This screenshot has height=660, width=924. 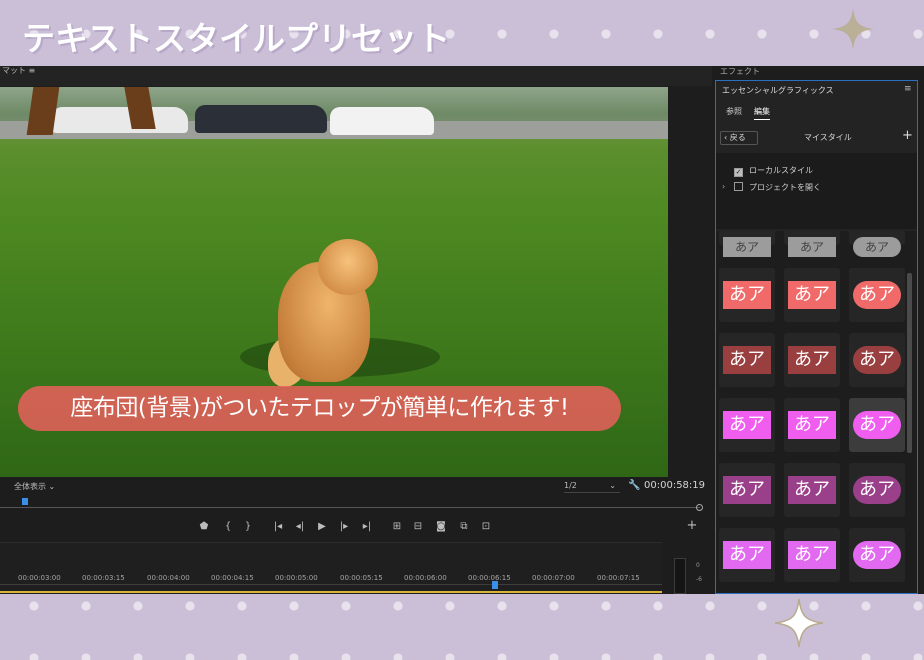 I want to click on panel-menu-icon: ≡, so click(x=908, y=89).